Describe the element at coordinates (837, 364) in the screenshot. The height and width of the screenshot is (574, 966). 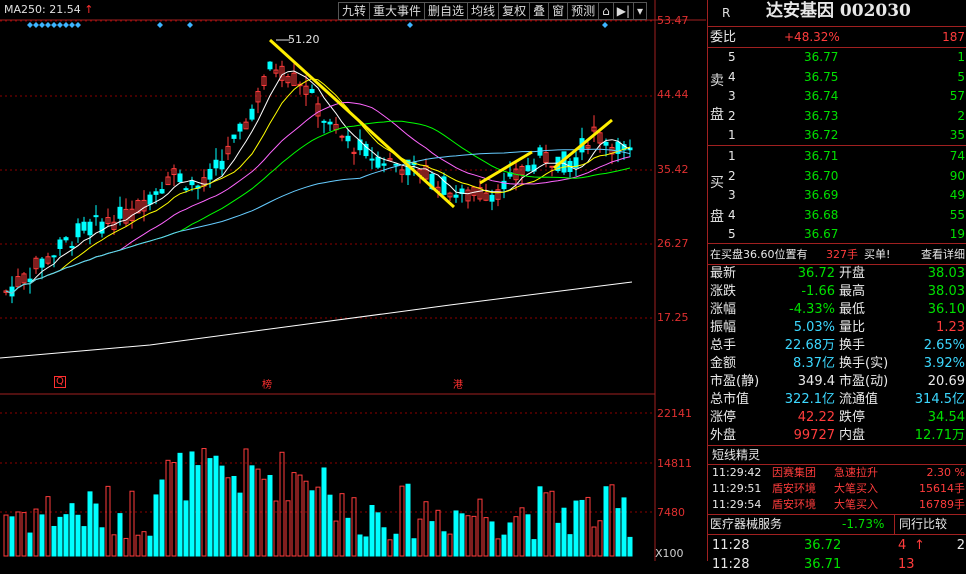
I see `stat-row: 金额 8.37亿 换手(实) 3.92%` at that location.